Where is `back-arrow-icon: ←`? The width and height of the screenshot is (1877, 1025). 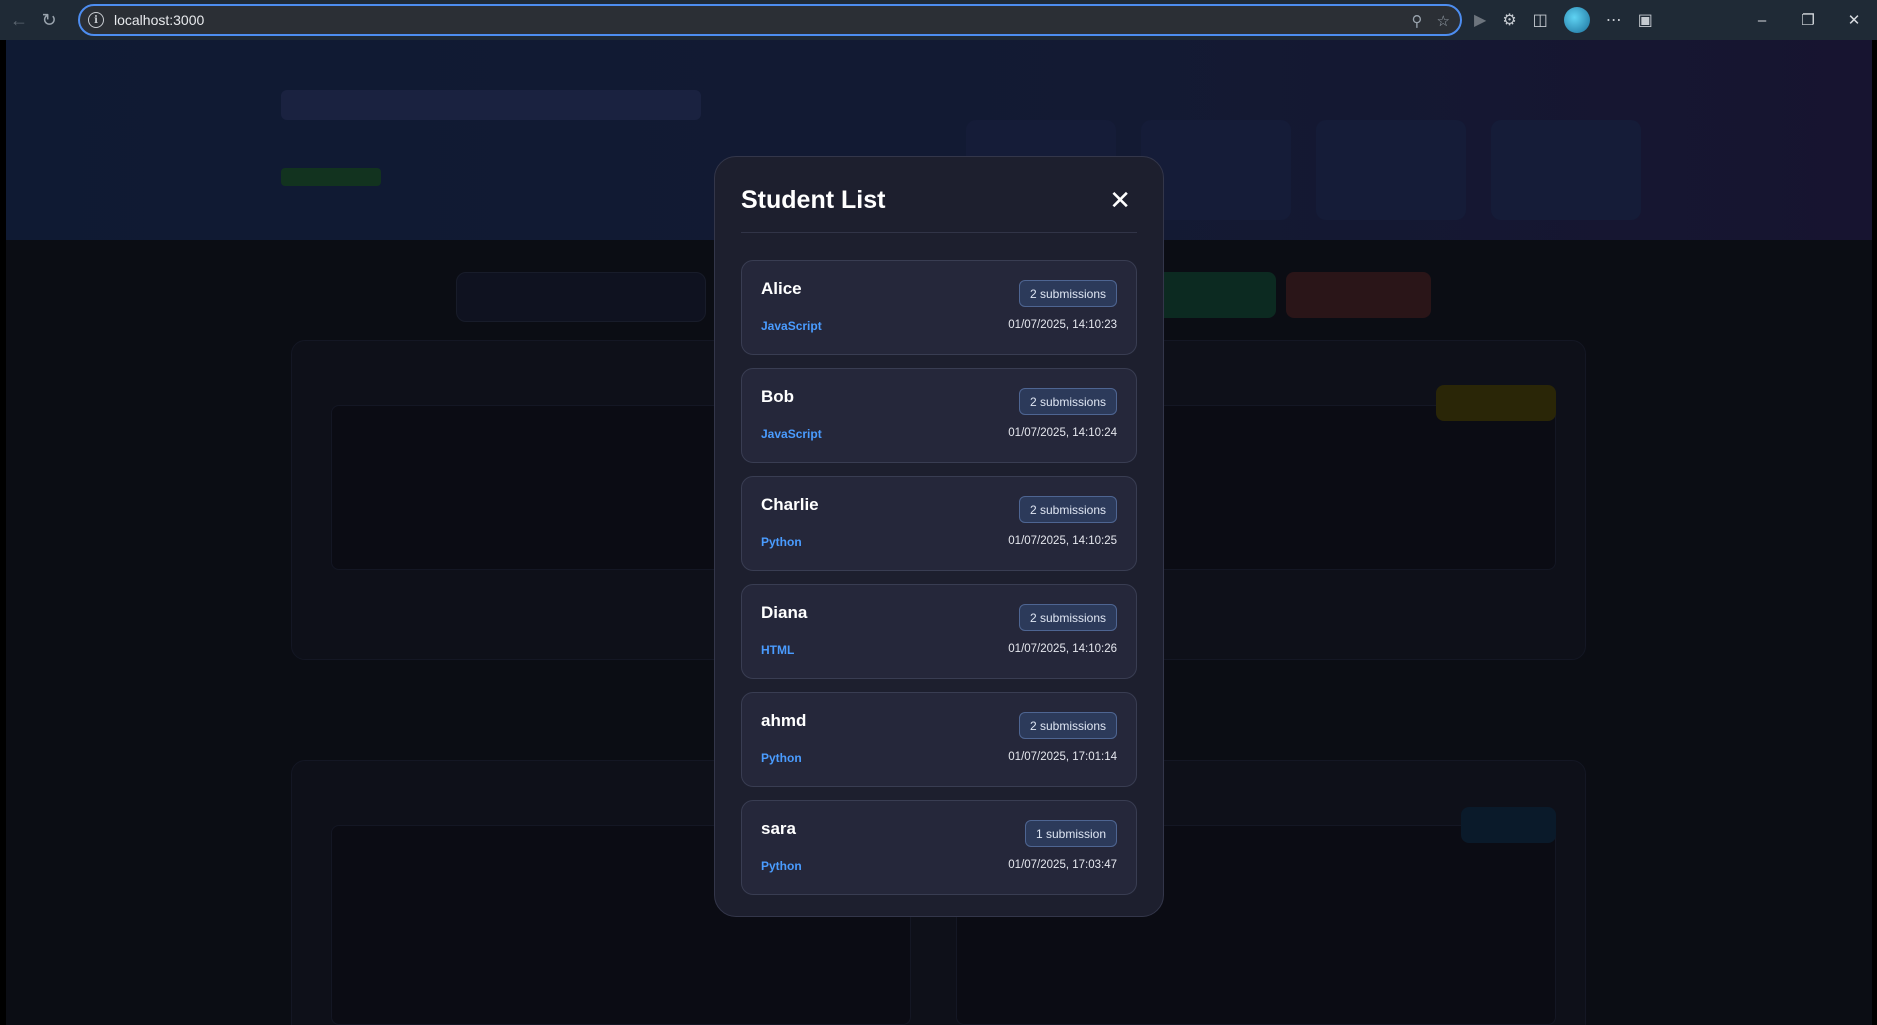 back-arrow-icon: ← is located at coordinates (19, 20).